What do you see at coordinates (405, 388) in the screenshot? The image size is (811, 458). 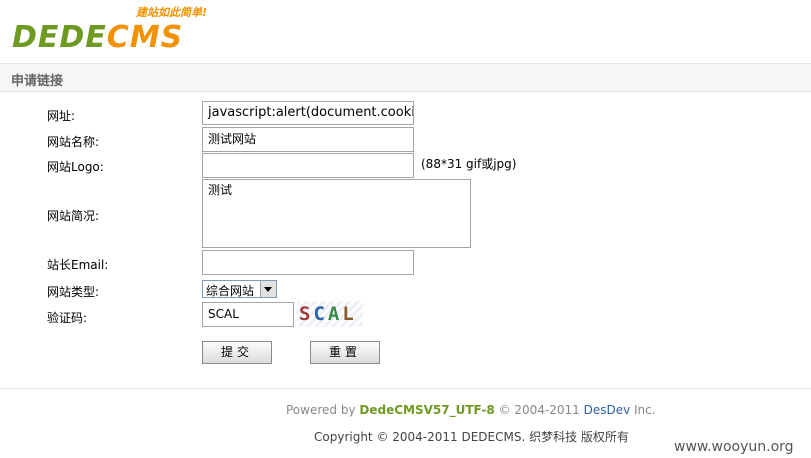 I see `footer-divider` at bounding box center [405, 388].